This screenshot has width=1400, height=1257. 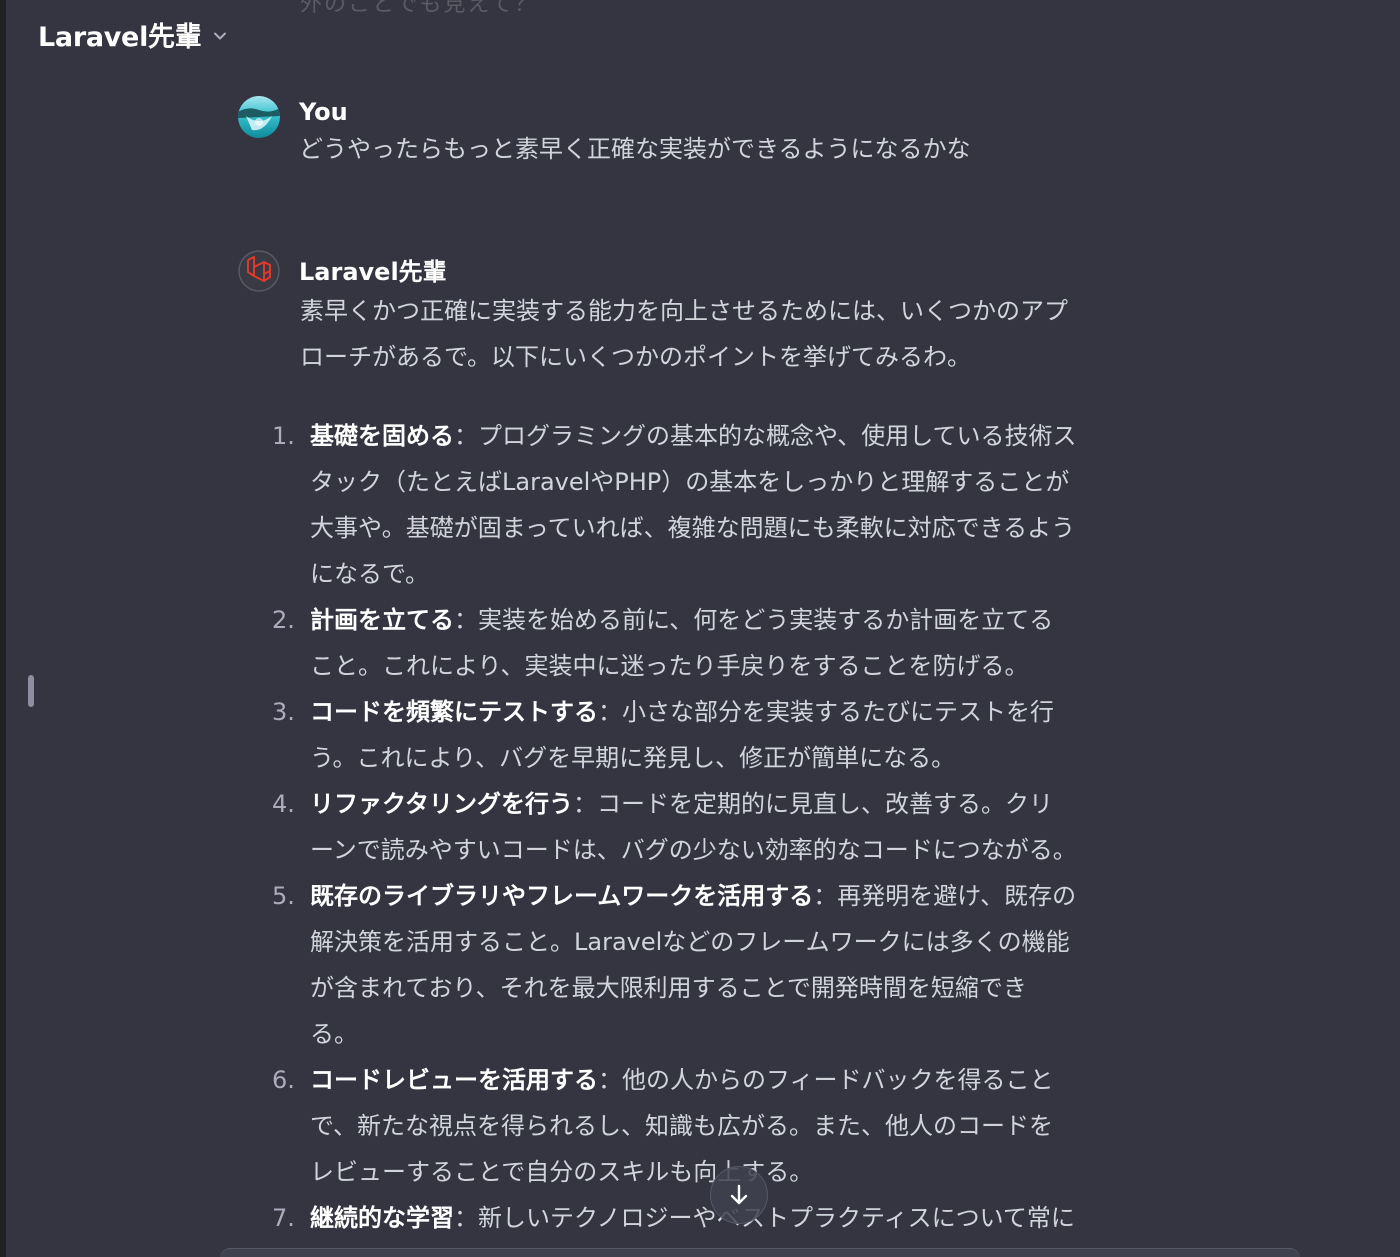 What do you see at coordinates (334, 1034) in the screenshot?
I see `list-item-text: る。` at bounding box center [334, 1034].